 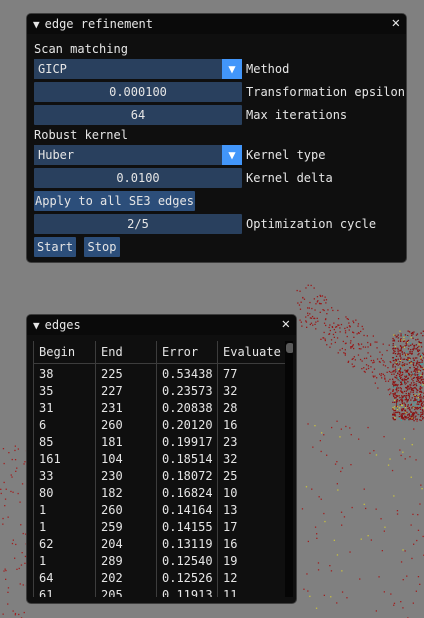 What do you see at coordinates (112, 476) in the screenshot?
I see `end-cell: 230` at bounding box center [112, 476].